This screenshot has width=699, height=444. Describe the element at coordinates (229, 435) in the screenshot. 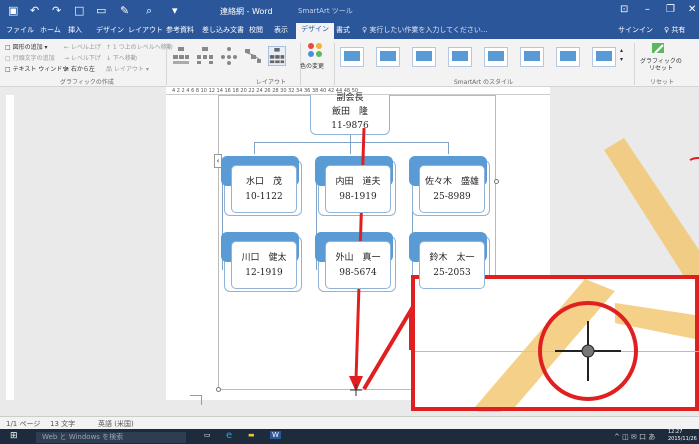

I see `edge-icon: e` at that location.